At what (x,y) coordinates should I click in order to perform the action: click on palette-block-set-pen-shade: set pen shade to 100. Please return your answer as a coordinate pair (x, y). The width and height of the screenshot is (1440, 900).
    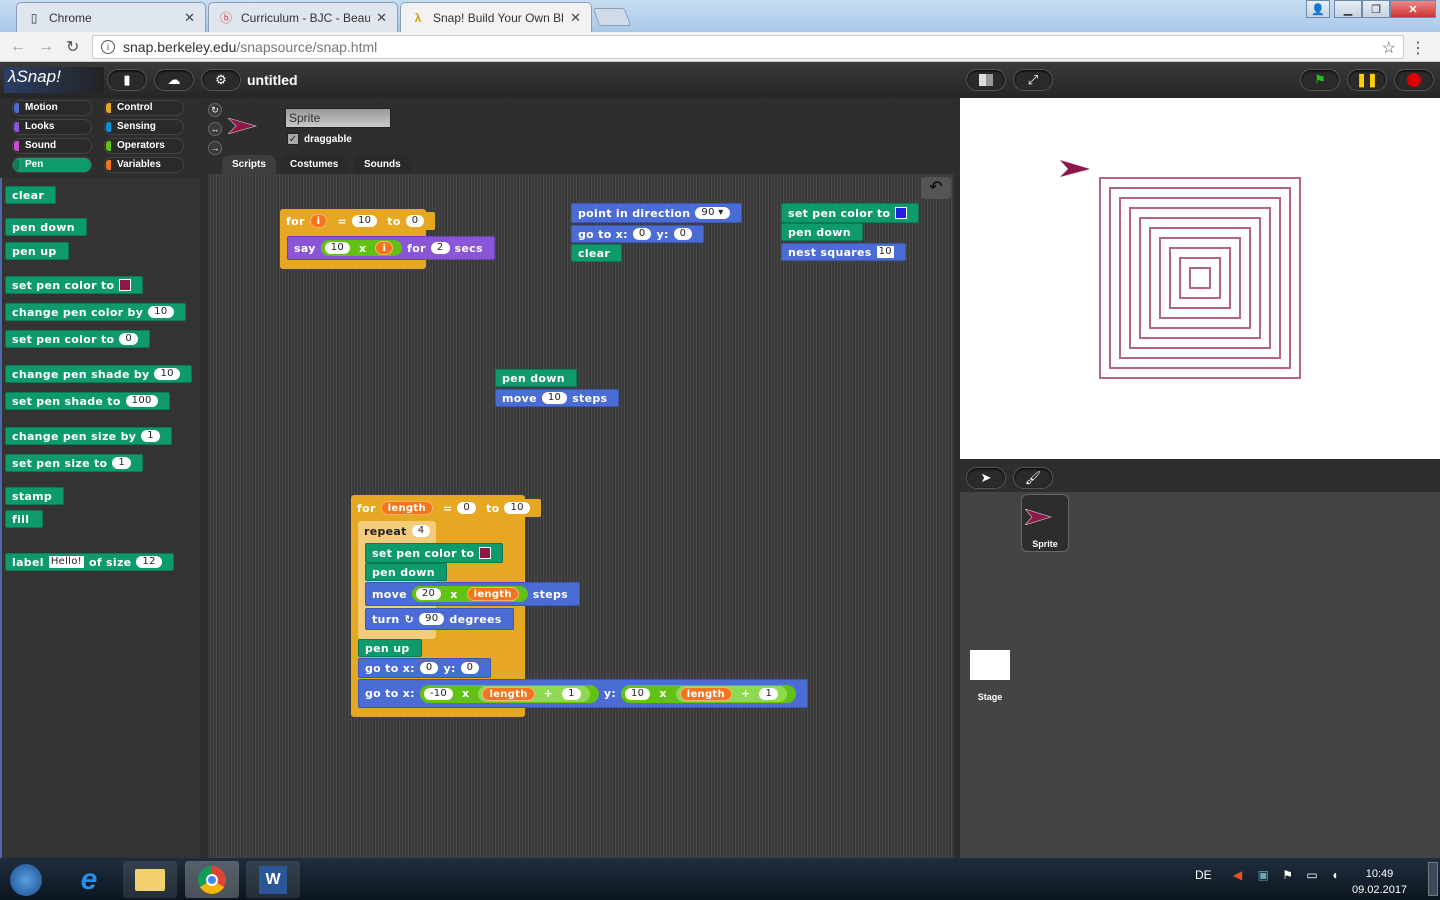
    Looking at the image, I should click on (87, 401).